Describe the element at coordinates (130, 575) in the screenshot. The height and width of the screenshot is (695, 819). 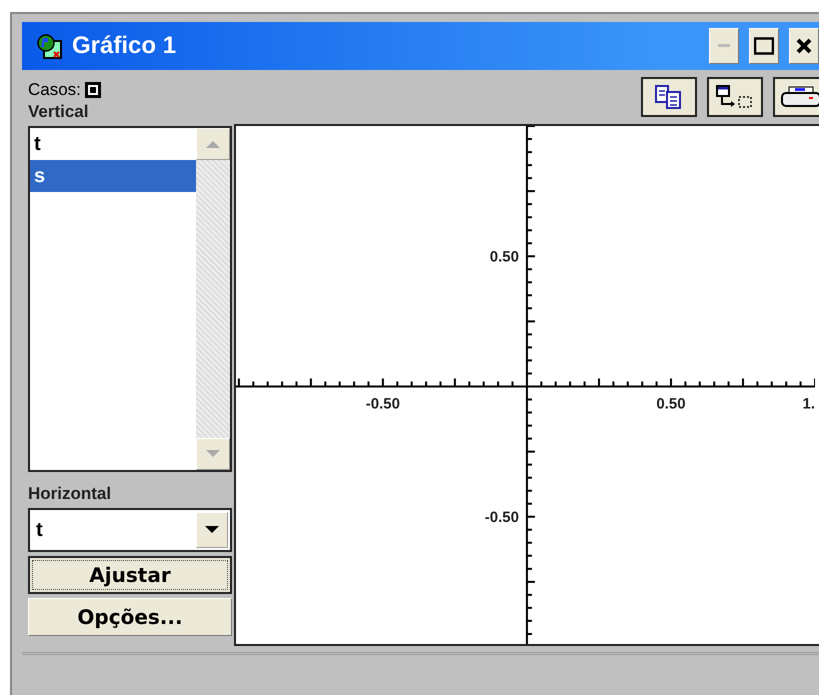
I see `action-button: Ajustar` at that location.